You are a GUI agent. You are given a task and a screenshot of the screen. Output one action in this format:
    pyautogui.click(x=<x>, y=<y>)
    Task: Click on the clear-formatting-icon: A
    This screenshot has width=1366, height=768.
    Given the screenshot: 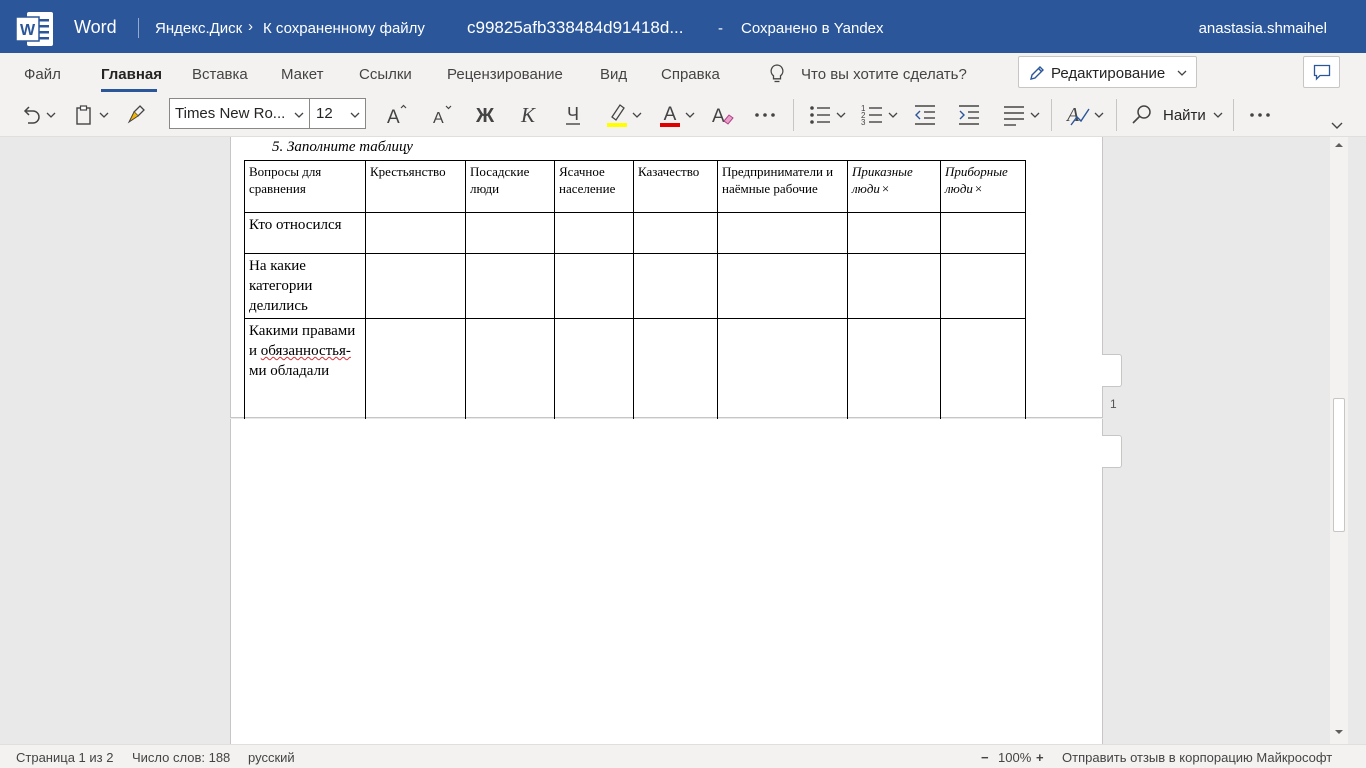 What is the action you would take?
    pyautogui.click(x=723, y=115)
    